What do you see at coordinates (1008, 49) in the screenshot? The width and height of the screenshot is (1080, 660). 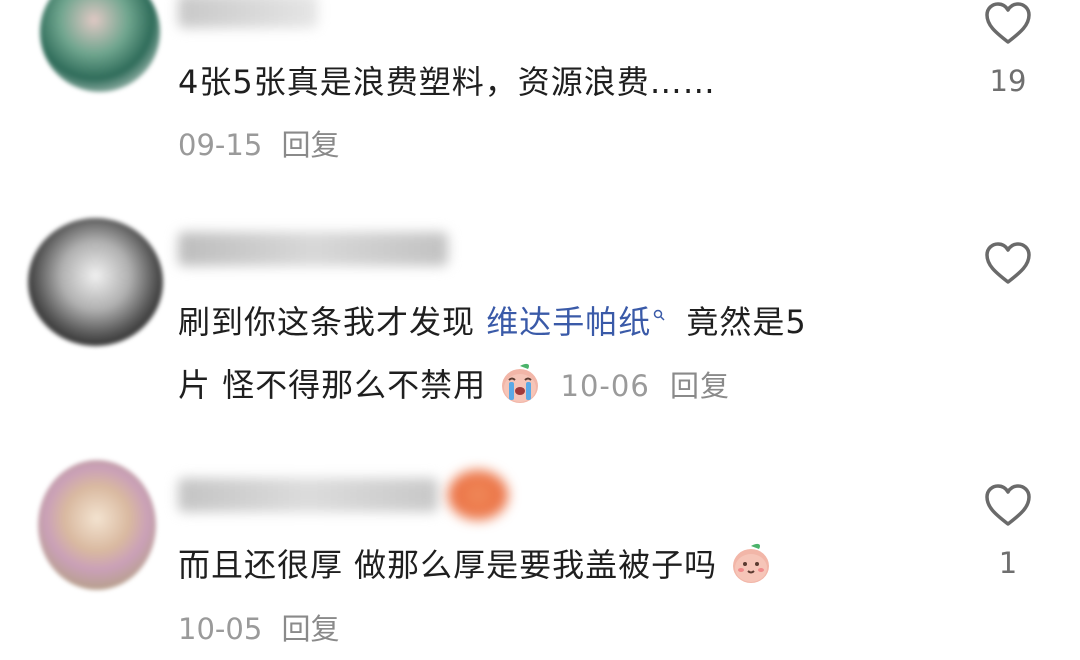 I see `like-button: 19` at bounding box center [1008, 49].